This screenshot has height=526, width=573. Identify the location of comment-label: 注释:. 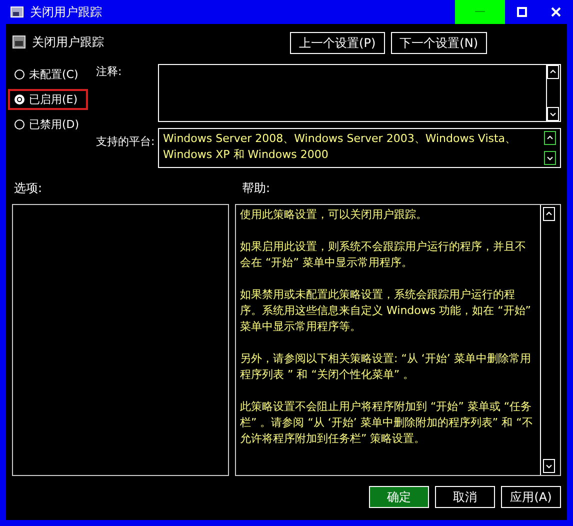
(109, 72).